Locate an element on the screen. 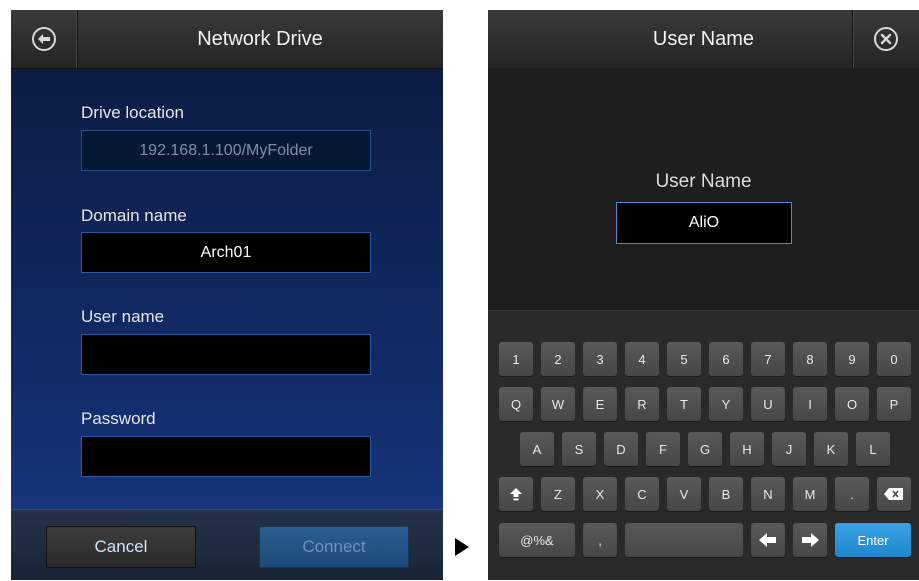 The width and height of the screenshot is (919, 581). enter-key: Enter is located at coordinates (873, 540).